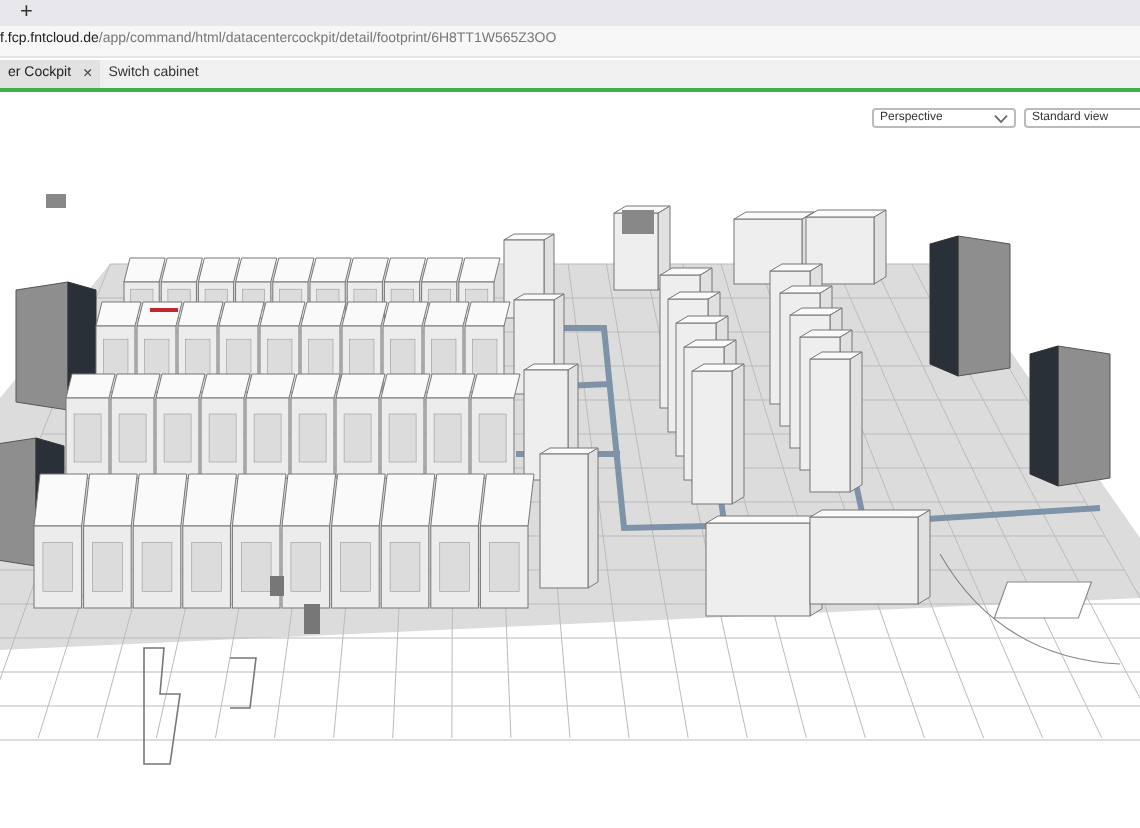  What do you see at coordinates (88, 74) in the screenshot?
I see `tab-close-button: ×` at bounding box center [88, 74].